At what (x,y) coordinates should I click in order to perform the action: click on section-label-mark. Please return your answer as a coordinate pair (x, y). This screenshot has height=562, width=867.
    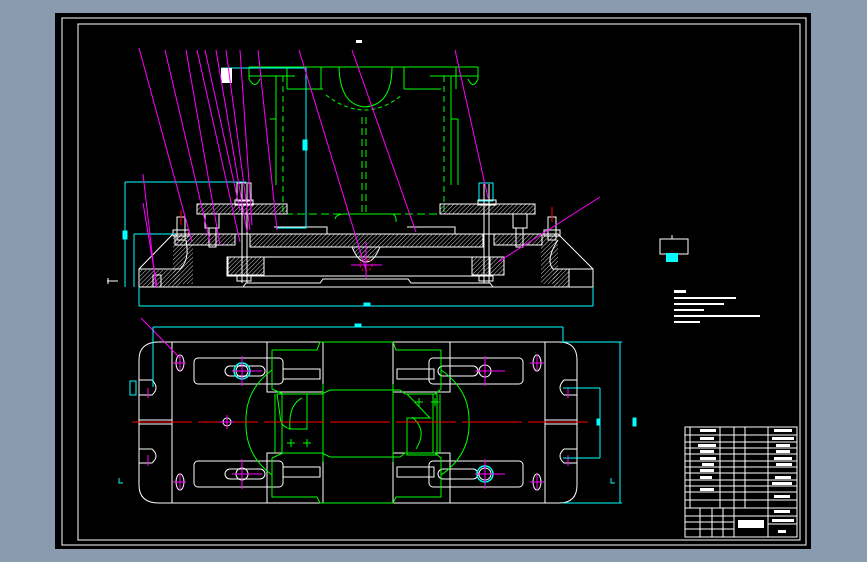
    Looking at the image, I should click on (359, 41).